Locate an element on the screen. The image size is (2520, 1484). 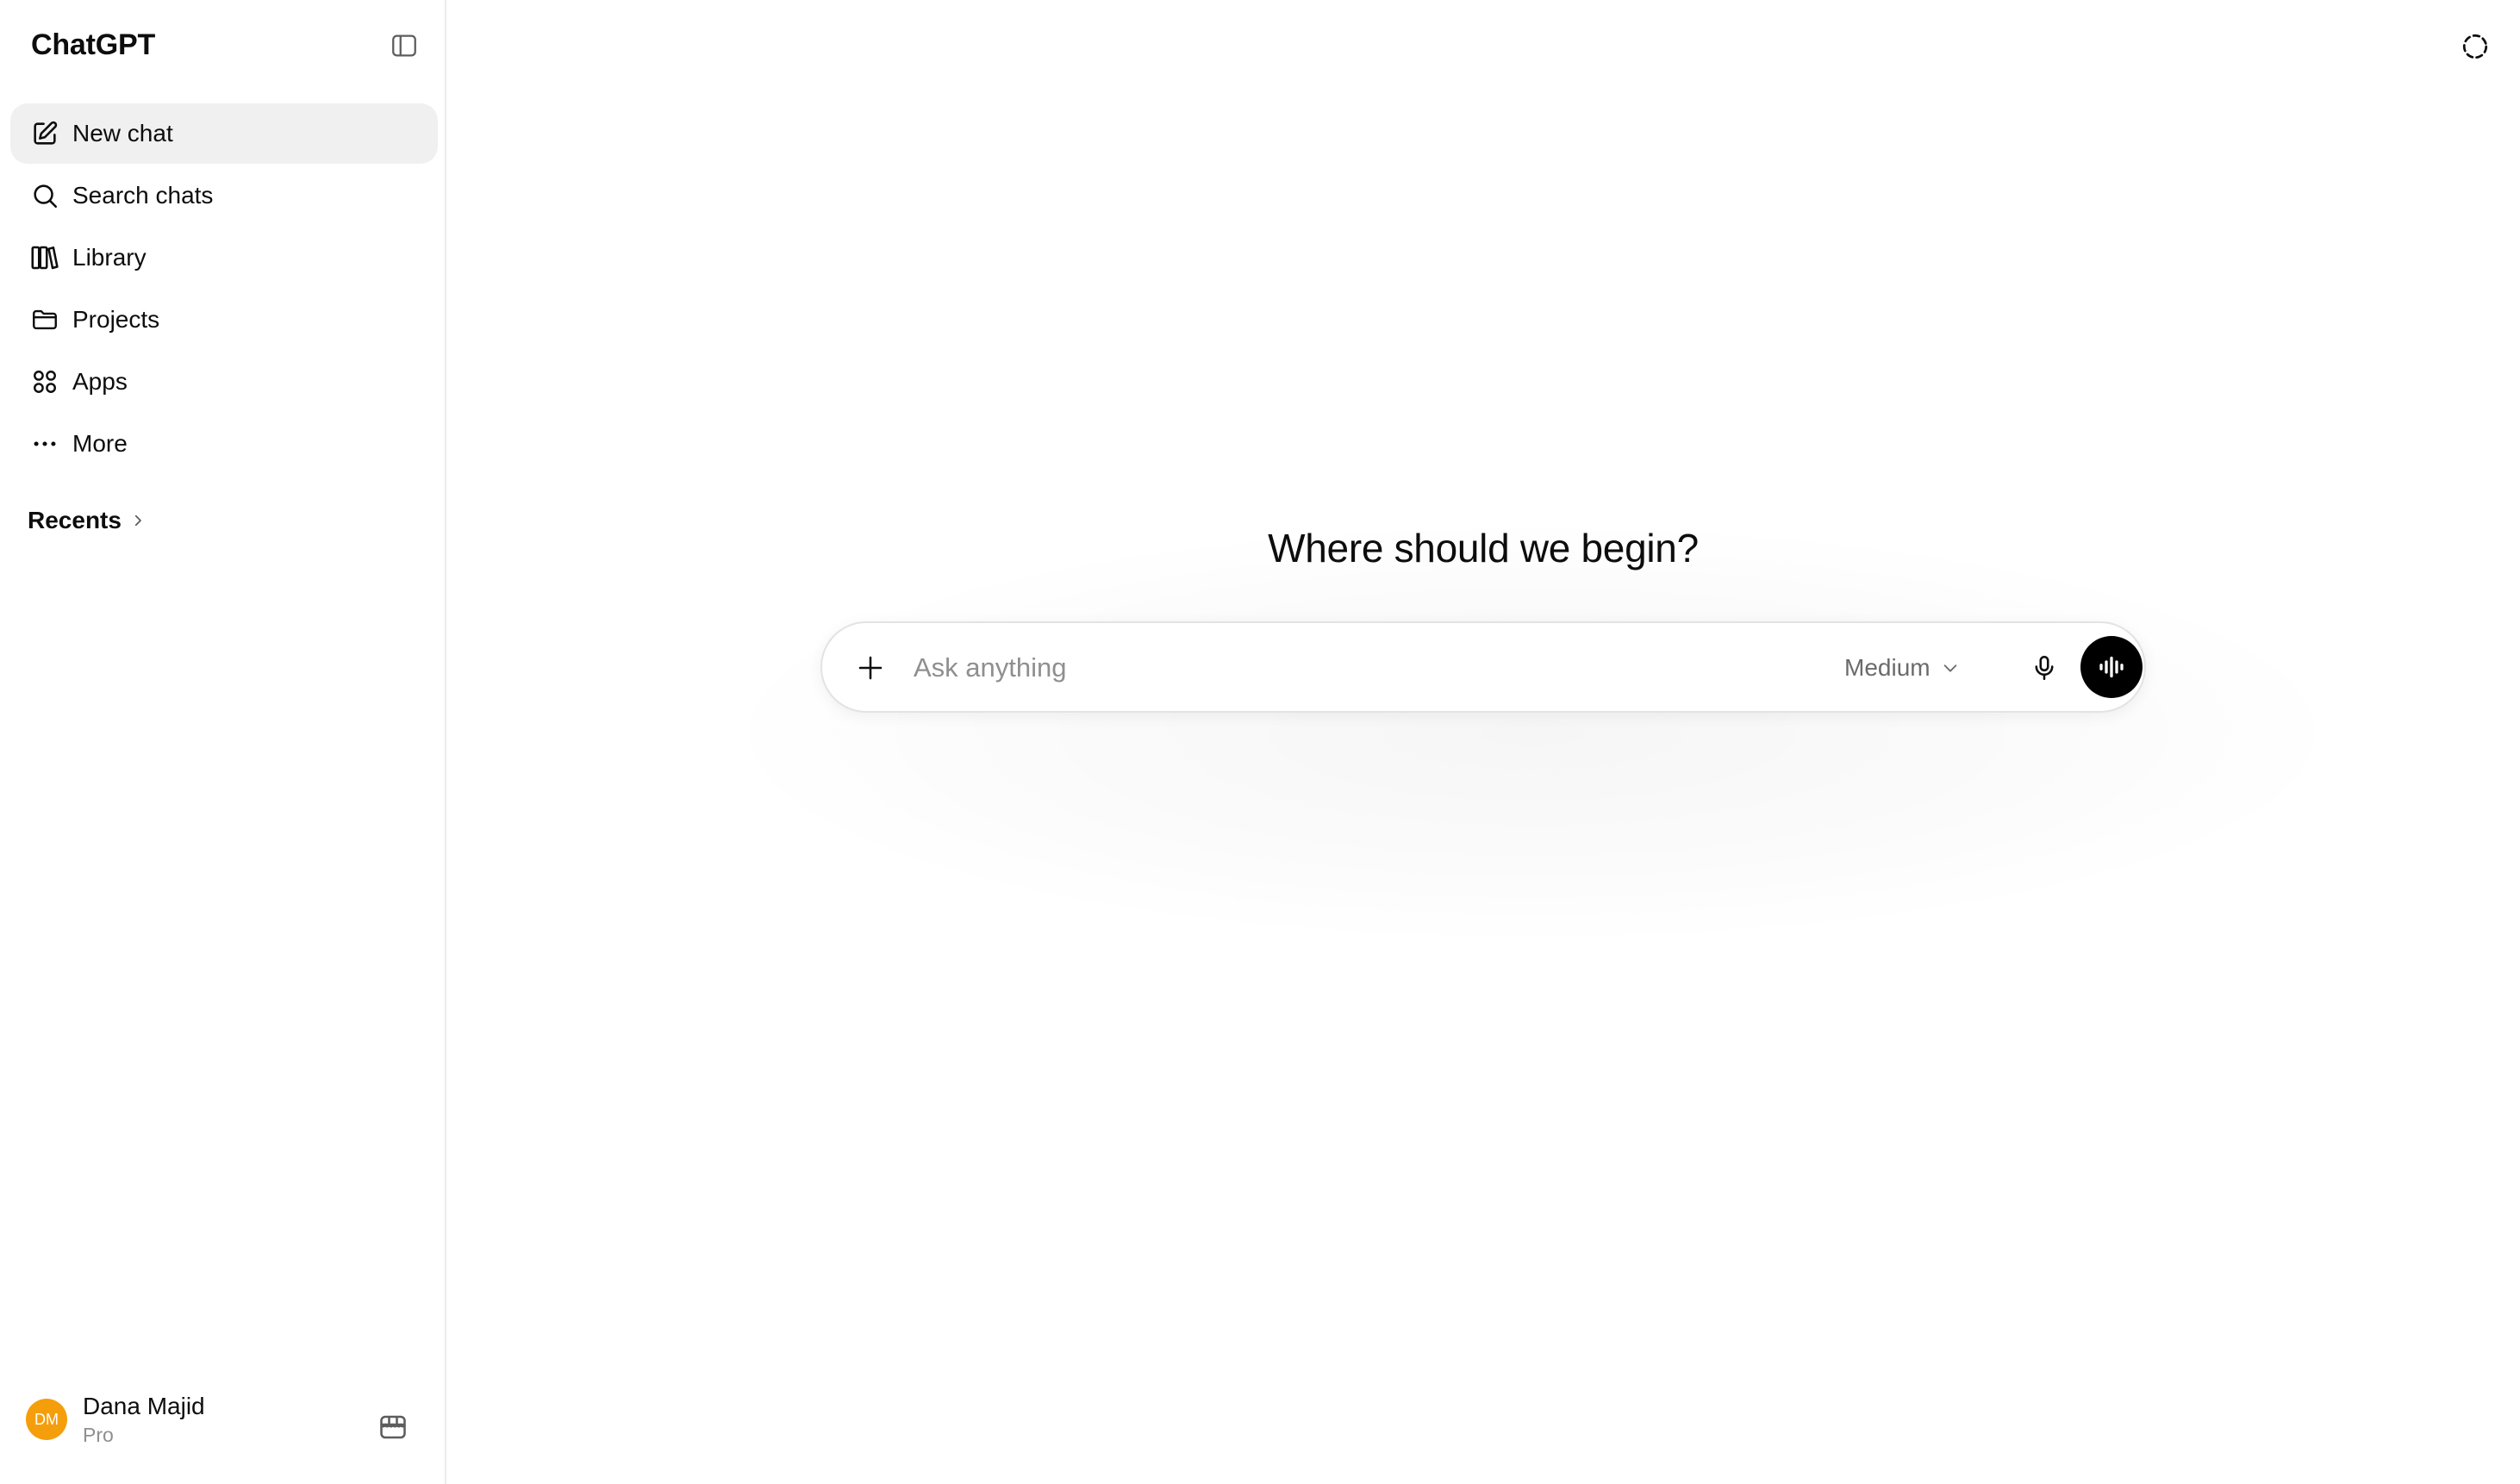
temporary-chat-icon is located at coordinates (2475, 47).